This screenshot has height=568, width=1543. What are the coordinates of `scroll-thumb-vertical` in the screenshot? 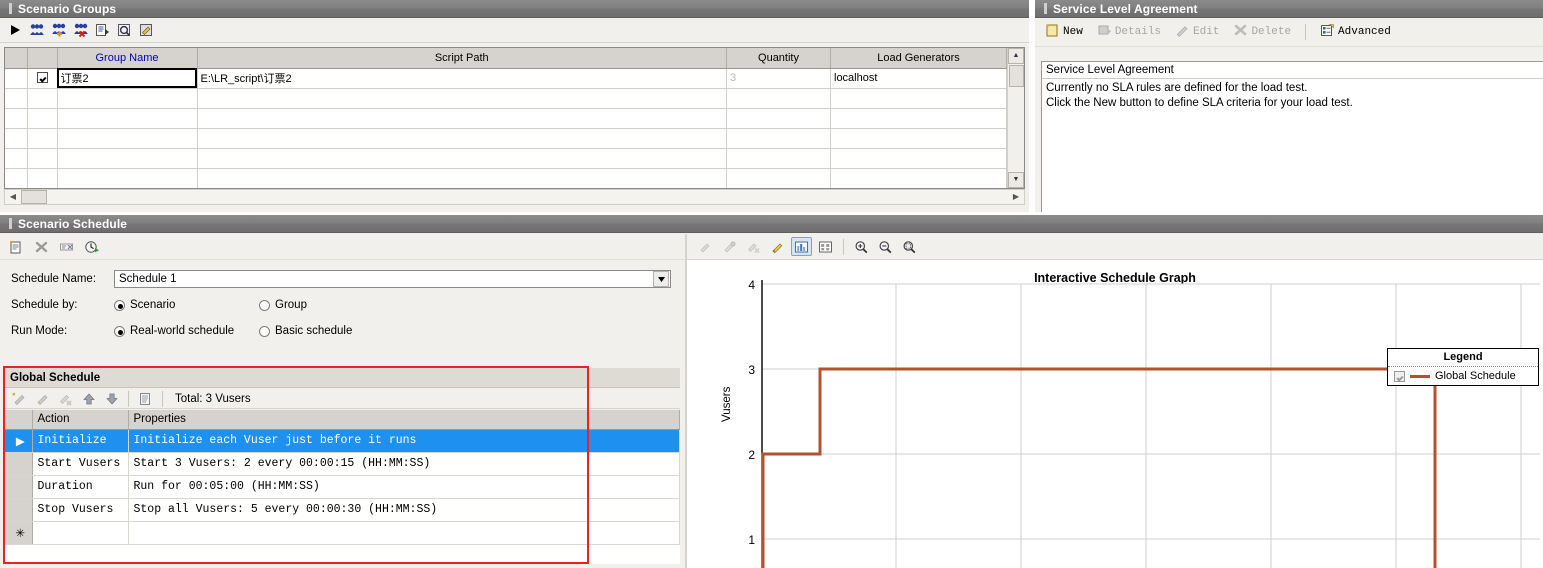 It's located at (1016, 76).